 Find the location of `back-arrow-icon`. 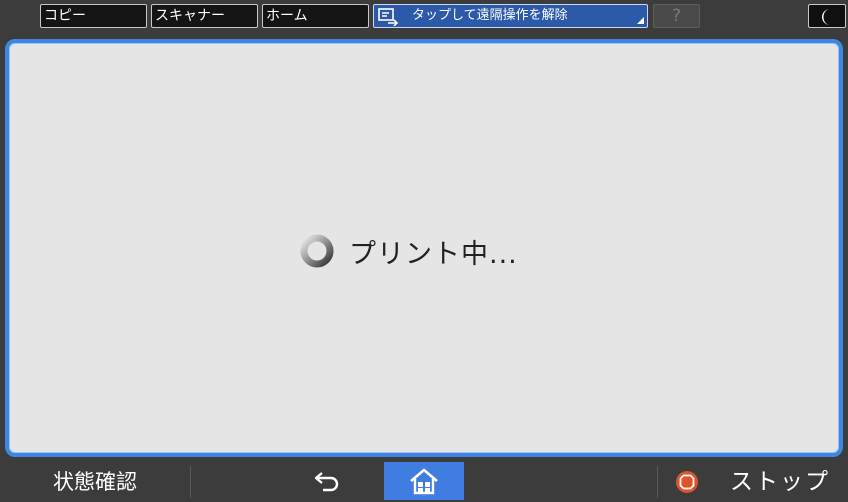

back-arrow-icon is located at coordinates (326, 482).